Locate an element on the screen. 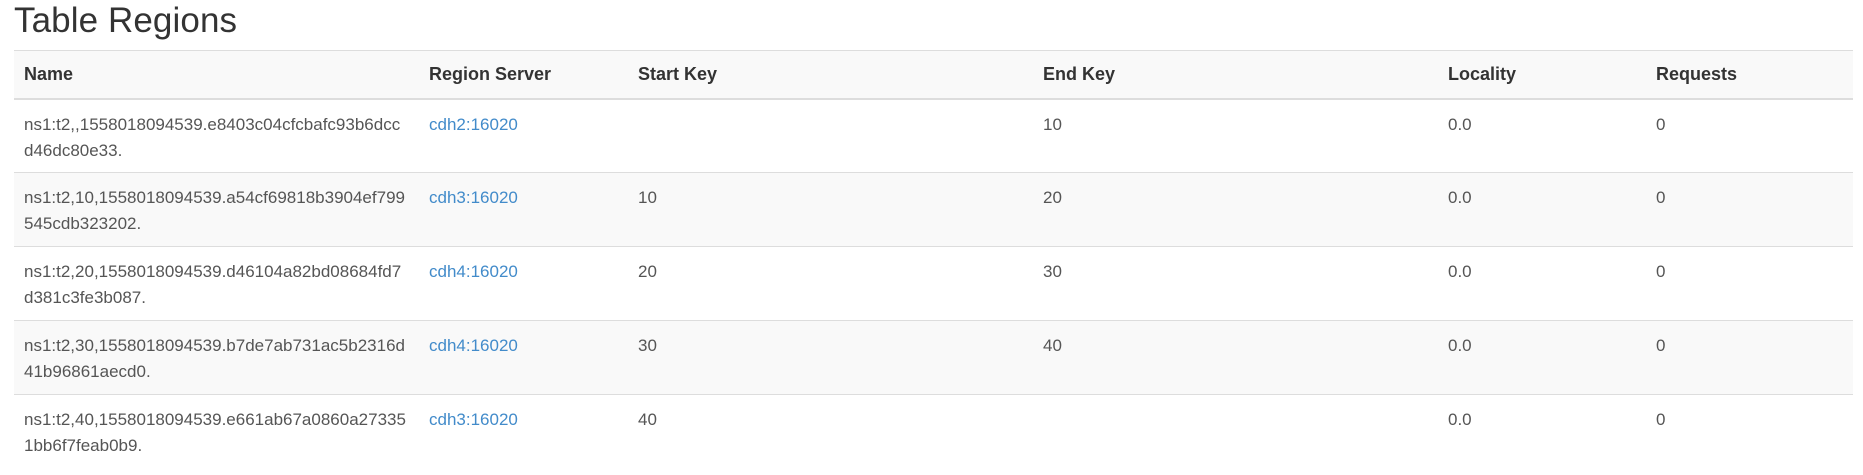 This screenshot has height=475, width=1863. column-header-locality: Locality is located at coordinates (1542, 75).